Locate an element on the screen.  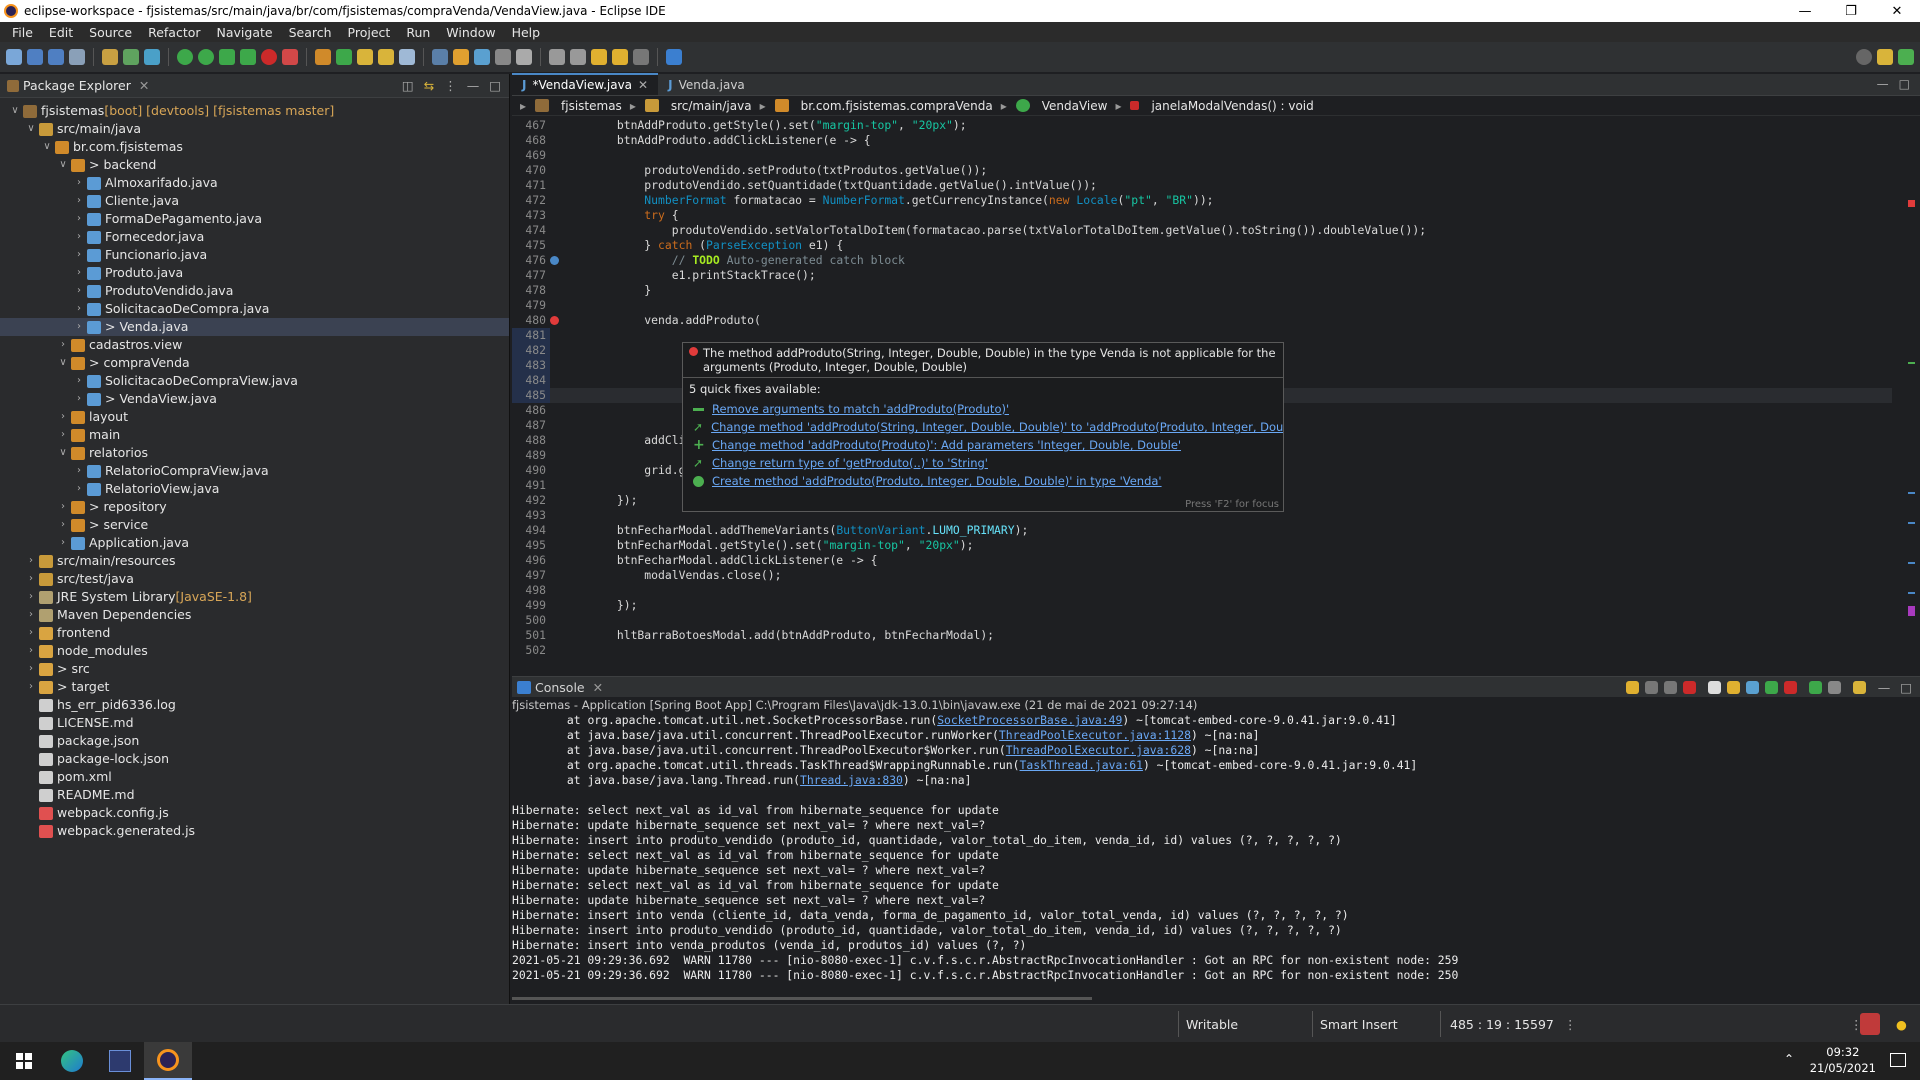
tree-item: pom.xml is located at coordinates (254, 777).